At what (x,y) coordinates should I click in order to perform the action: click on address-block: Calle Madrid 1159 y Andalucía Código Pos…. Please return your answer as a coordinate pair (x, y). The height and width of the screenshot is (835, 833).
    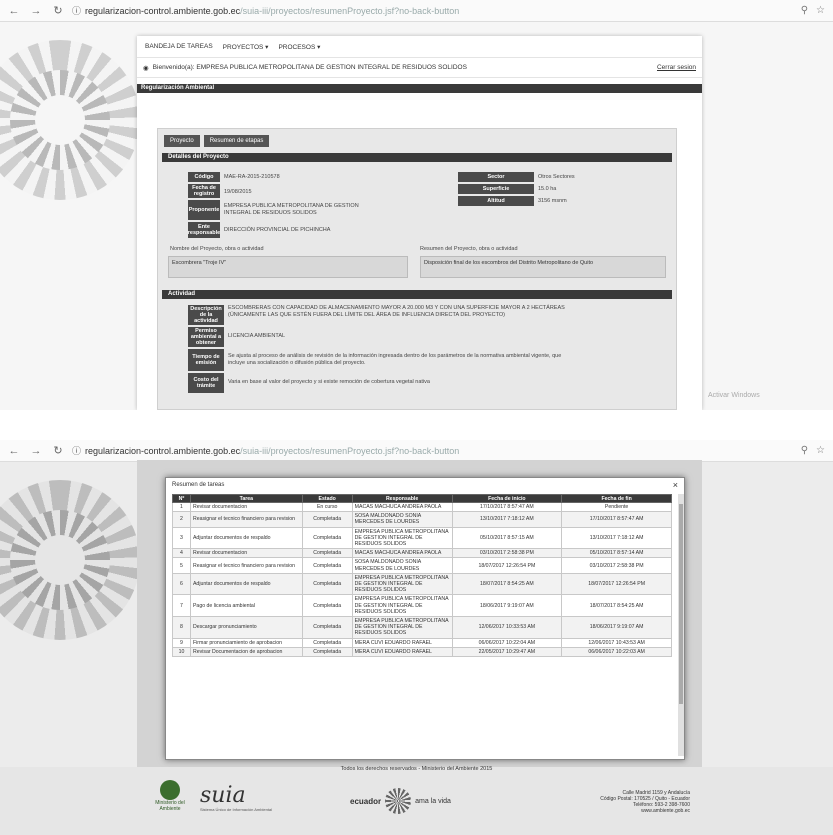
    Looking at the image, I should click on (625, 802).